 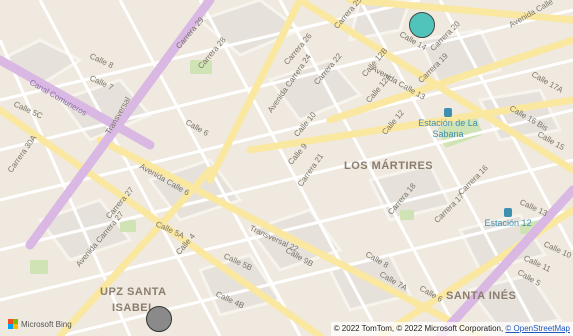 I want to click on logo-label: Microsoft Bing, so click(x=46, y=324).